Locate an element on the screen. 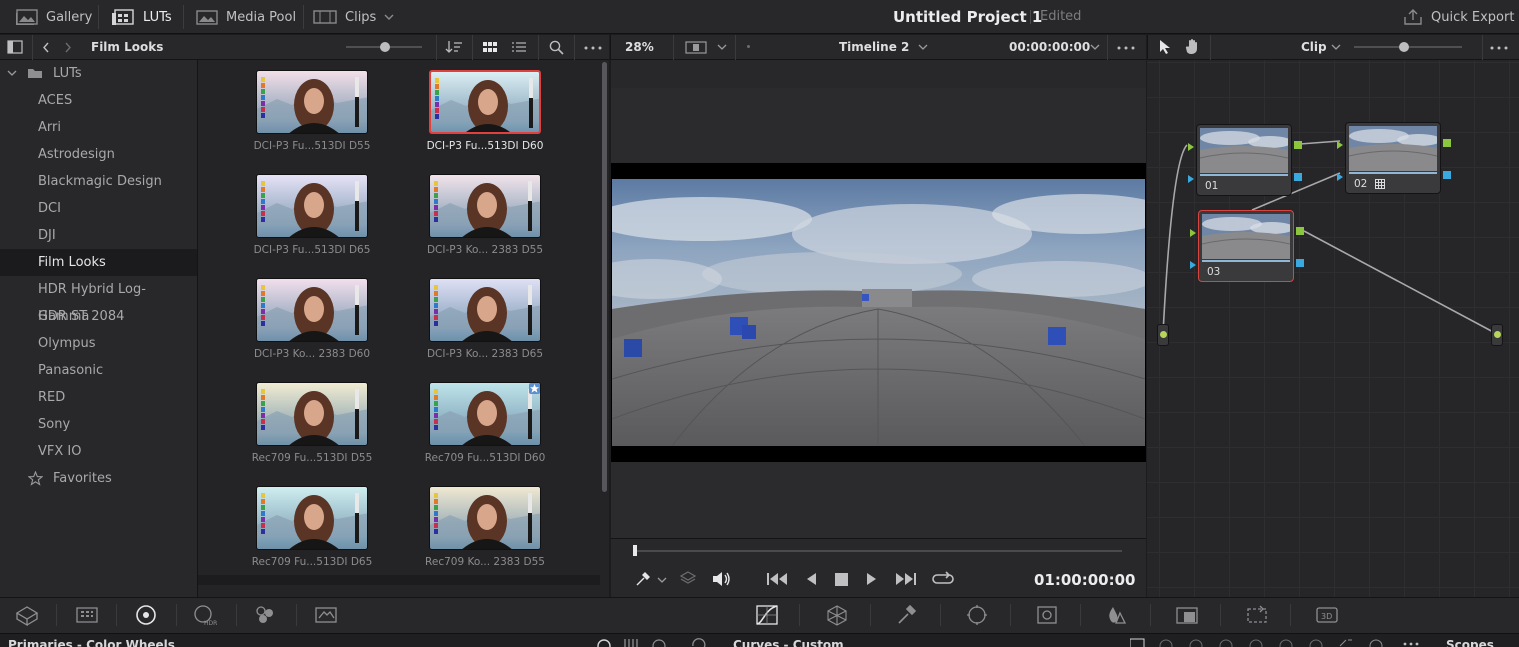  media-pool-button: Media Pool is located at coordinates (246, 17).